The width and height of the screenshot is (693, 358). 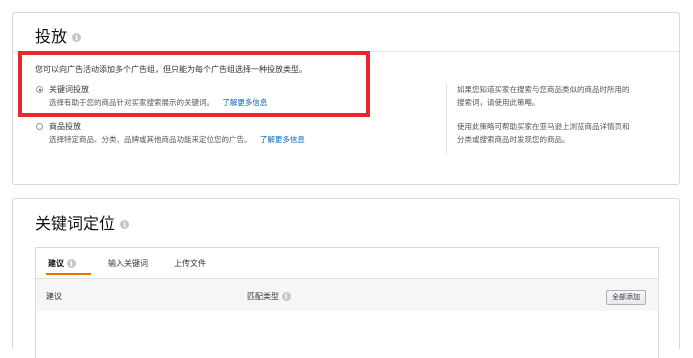 I want to click on table-header: 建议 匹配类型 i 全部添加, so click(x=347, y=294).